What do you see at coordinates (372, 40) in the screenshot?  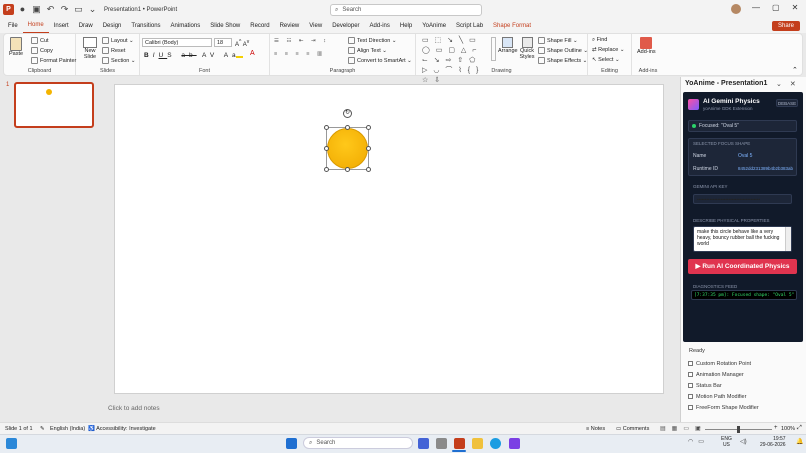 I see `text-direction-button: Text Direction ⌄` at bounding box center [372, 40].